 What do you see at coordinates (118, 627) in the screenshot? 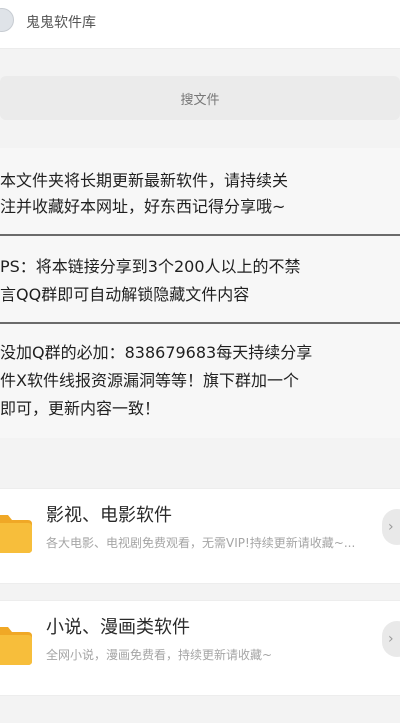
I see `folder-title: 小说、漫画类软件` at bounding box center [118, 627].